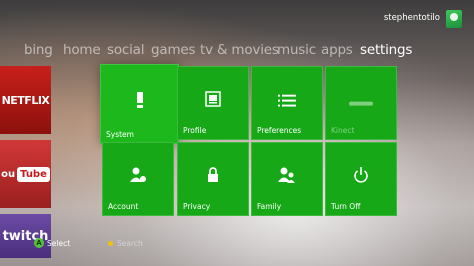 The image size is (474, 266). I want to click on profile-icon, so click(213, 101).